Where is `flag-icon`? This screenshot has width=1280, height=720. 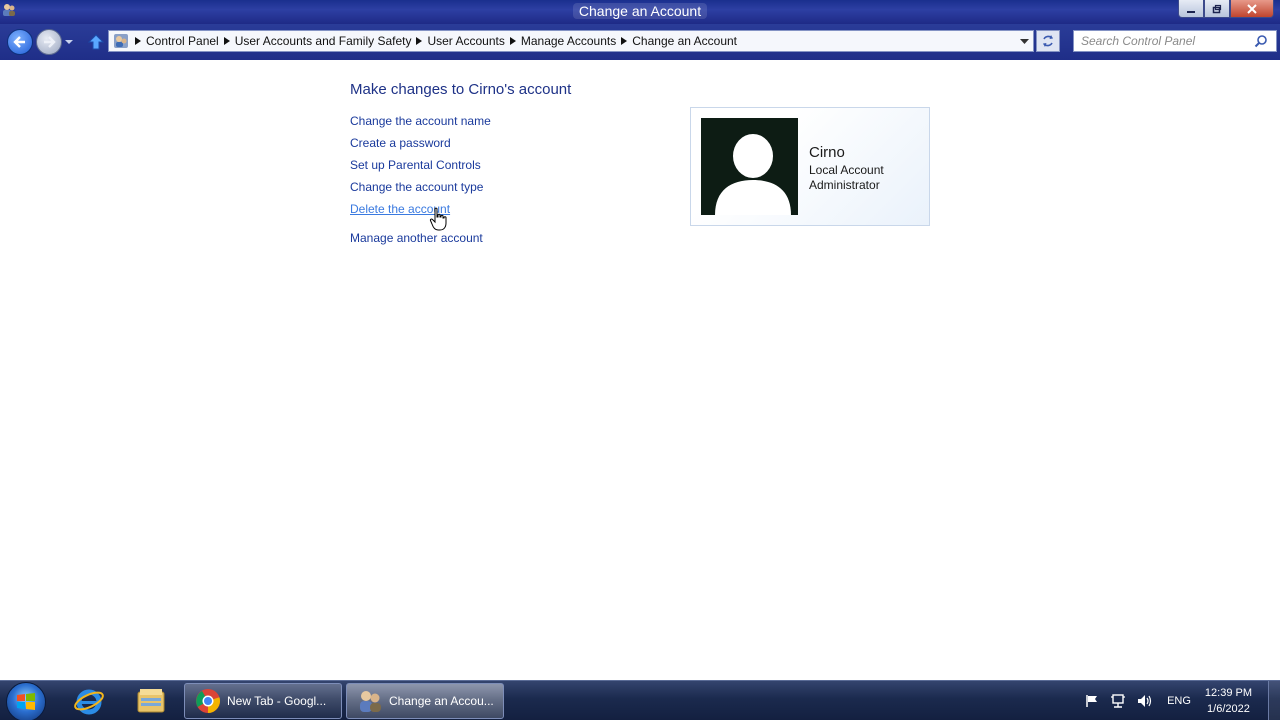
flag-icon is located at coordinates (1092, 701).